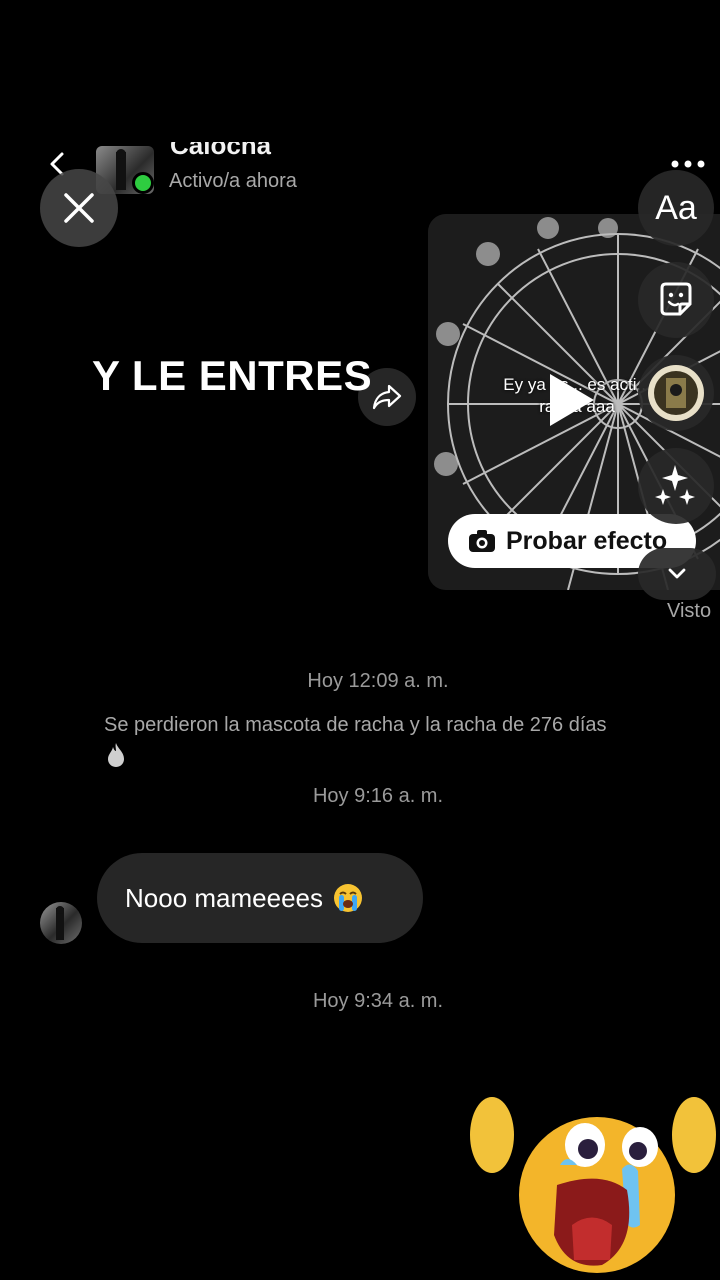  I want to click on message-bubble: Nooo mameeees, so click(260, 898).